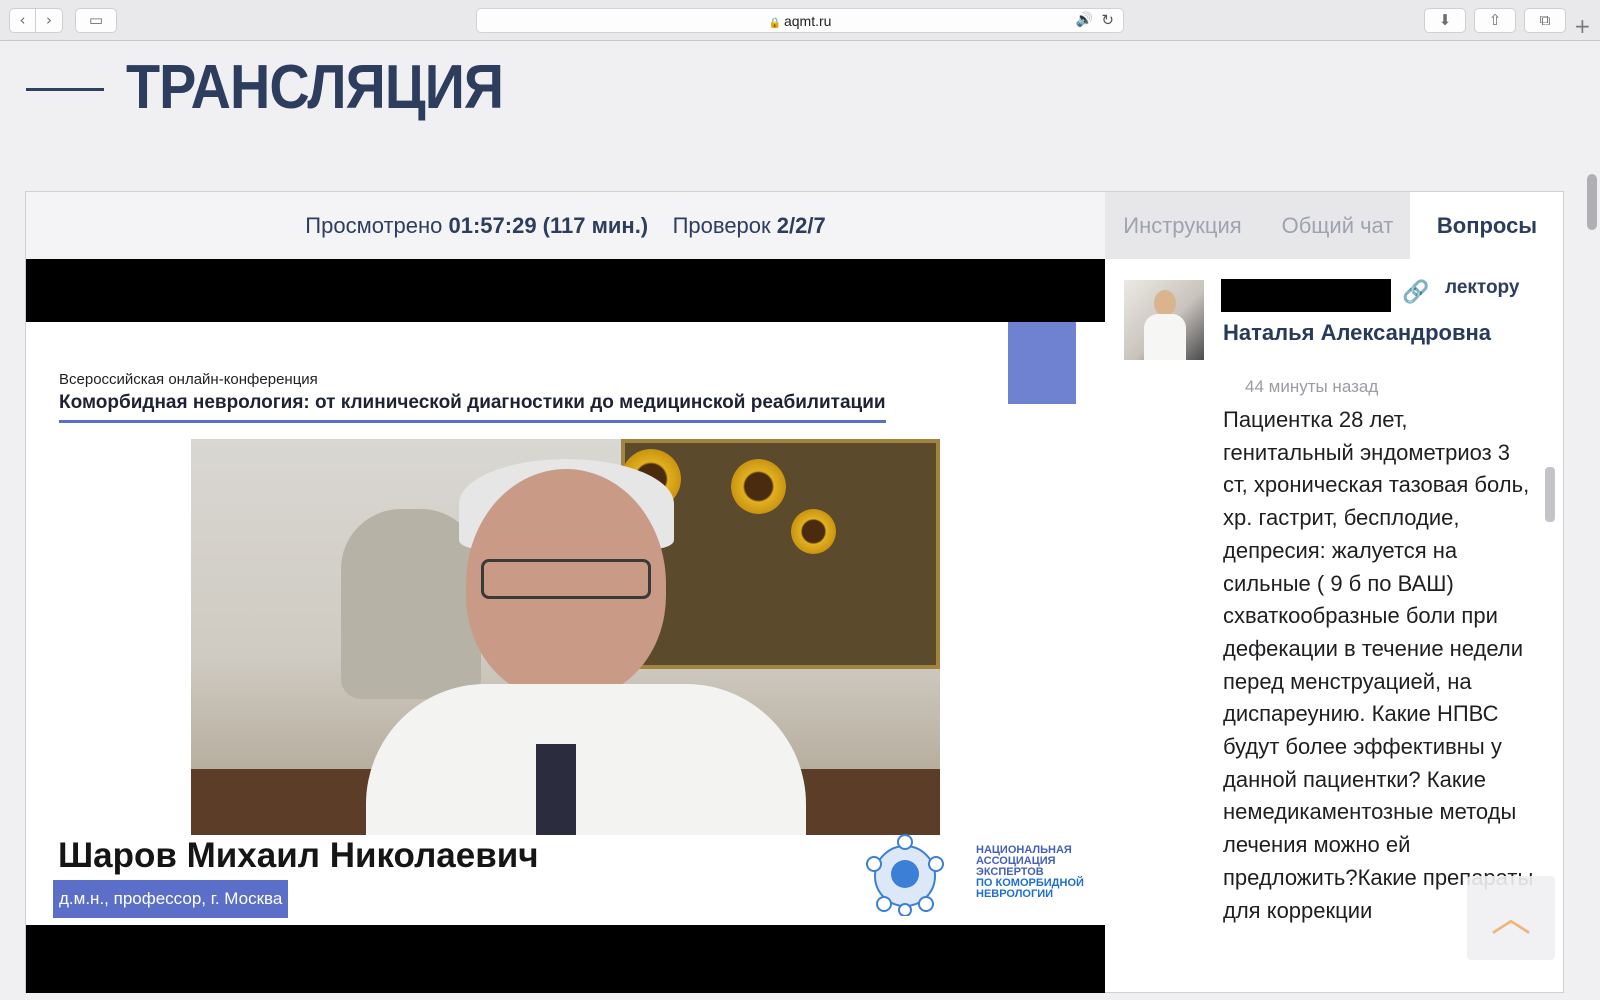 This screenshot has height=1000, width=1600. I want to click on checks-label: Проверок, so click(721, 225).